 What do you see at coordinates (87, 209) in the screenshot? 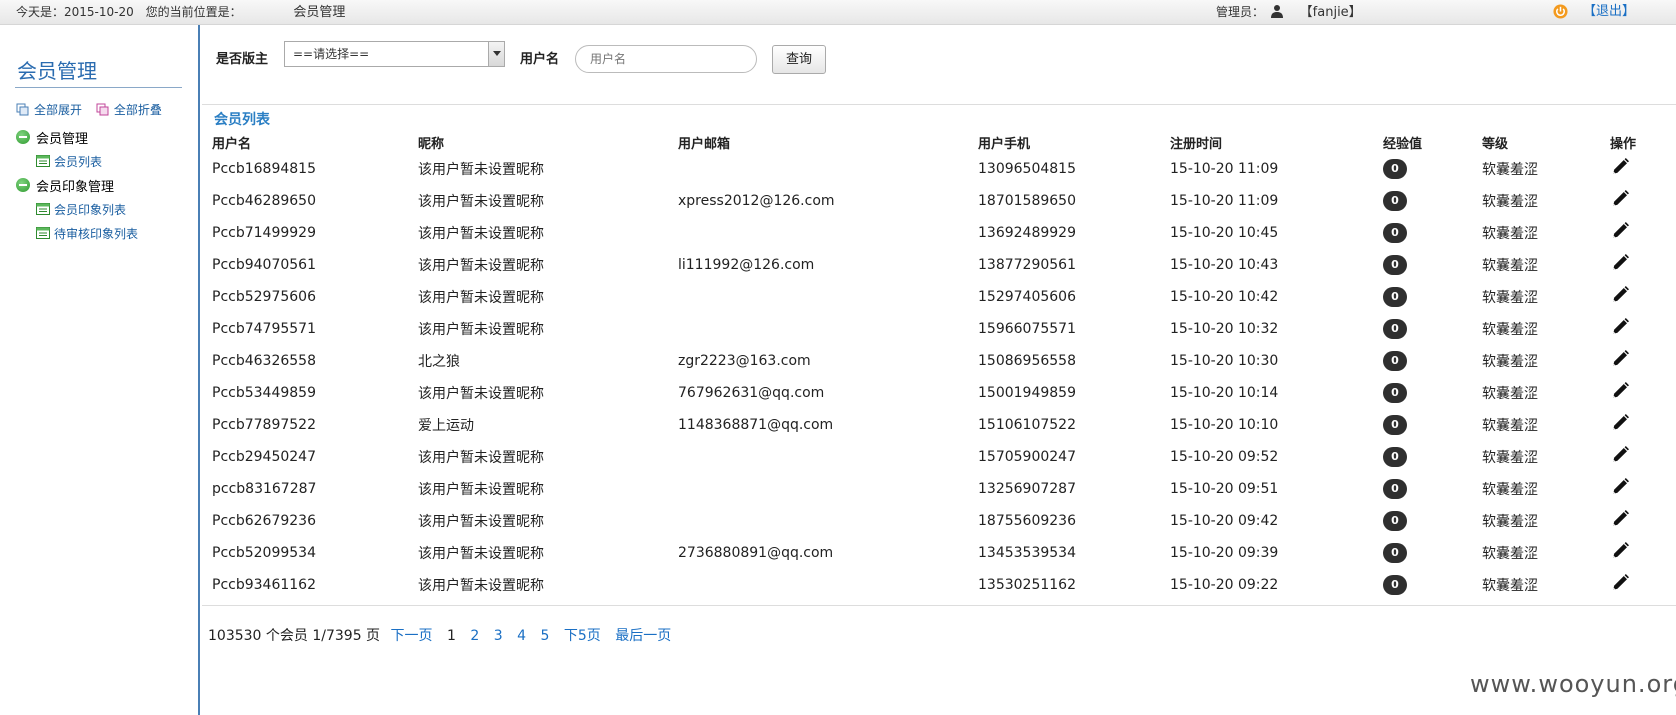
I see `sidebar-item-impression-list: 会员印象列表` at bounding box center [87, 209].